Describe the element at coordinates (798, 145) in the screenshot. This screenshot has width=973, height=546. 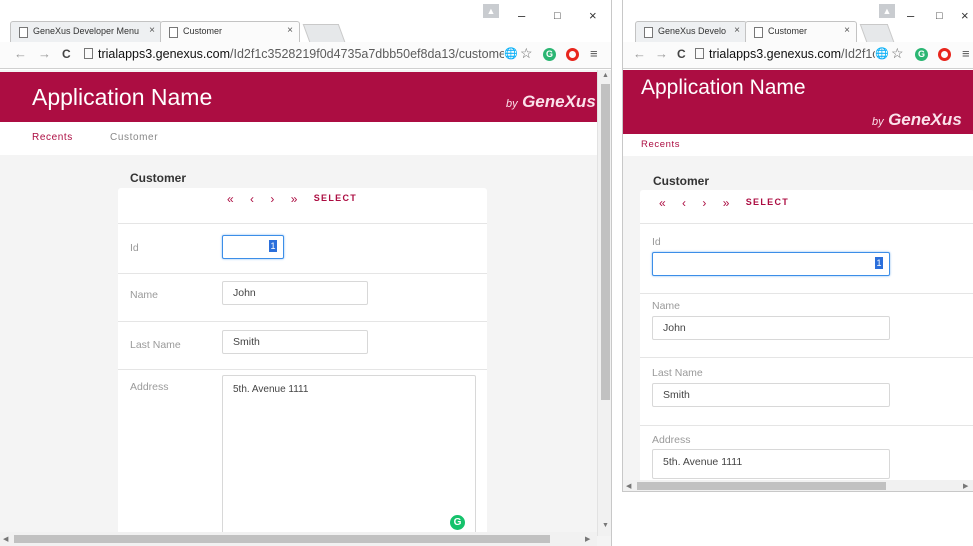
I see `nav-bar: Recents` at that location.